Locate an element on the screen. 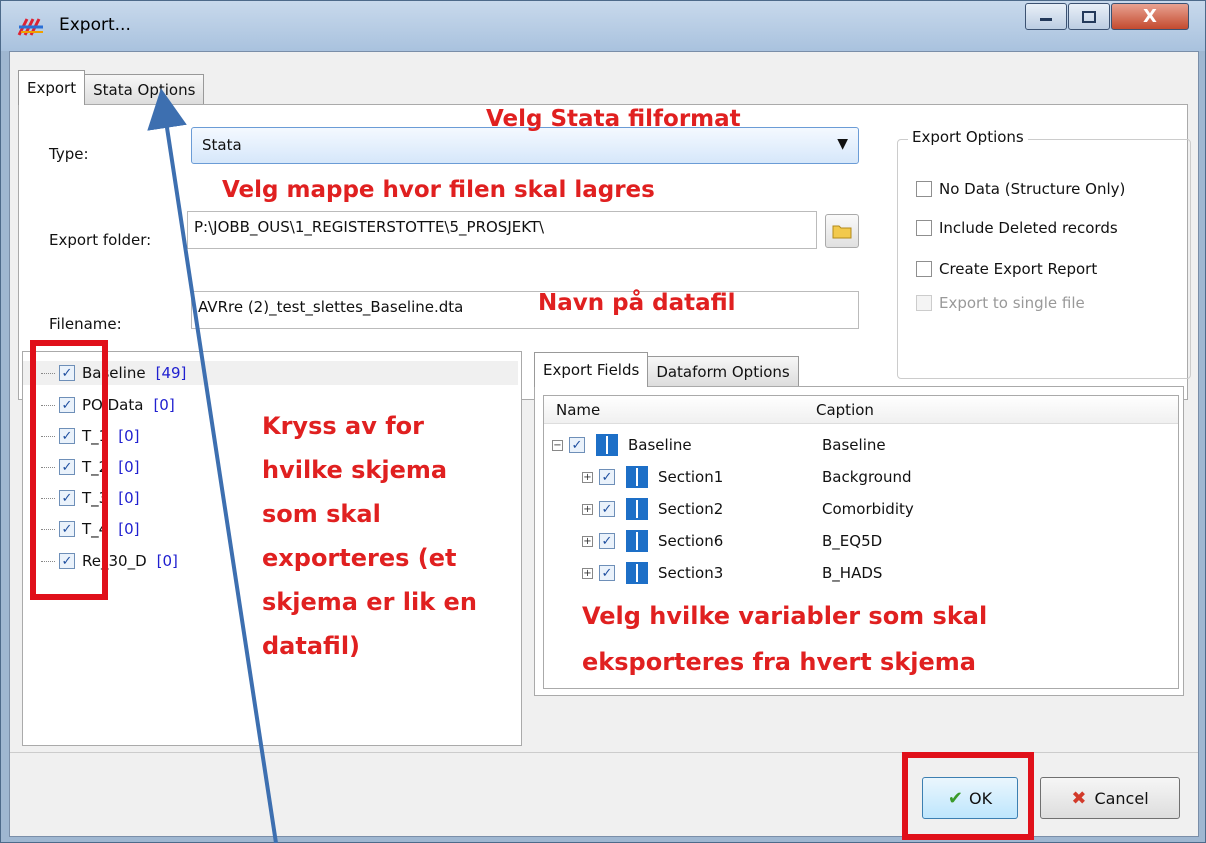 This screenshot has height=843, width=1206. field-caption: B_HADS is located at coordinates (852, 573).